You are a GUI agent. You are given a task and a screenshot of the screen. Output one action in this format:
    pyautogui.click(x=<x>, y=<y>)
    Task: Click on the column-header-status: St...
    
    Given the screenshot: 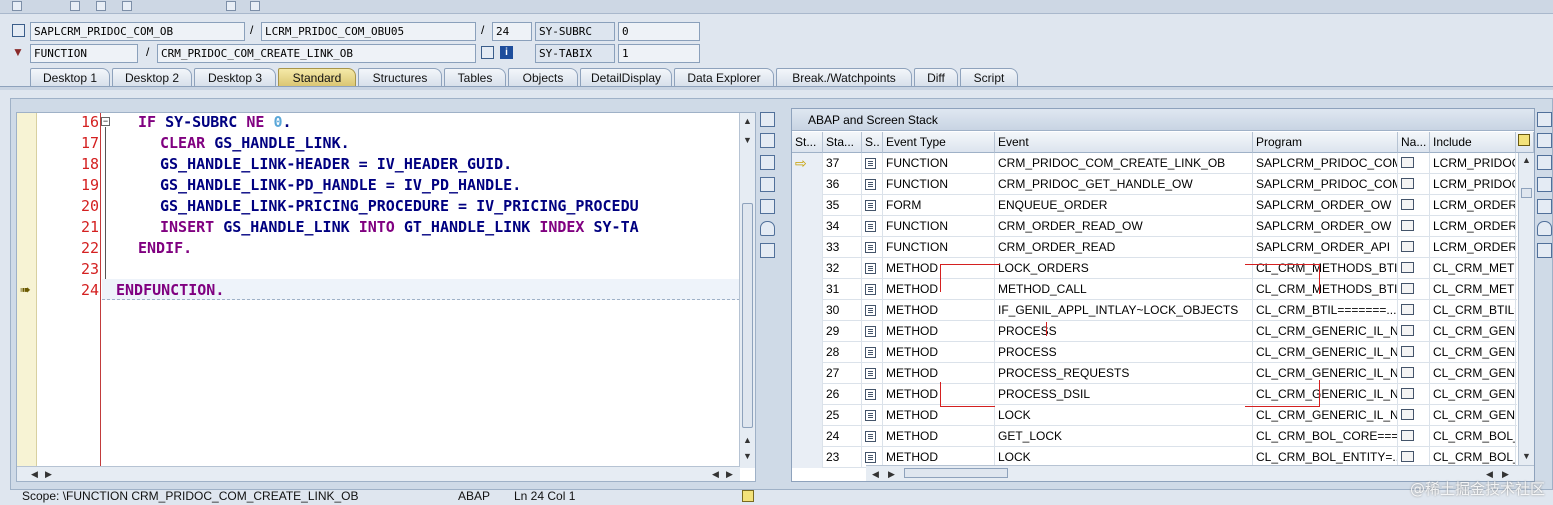 What is the action you would take?
    pyautogui.click(x=807, y=142)
    